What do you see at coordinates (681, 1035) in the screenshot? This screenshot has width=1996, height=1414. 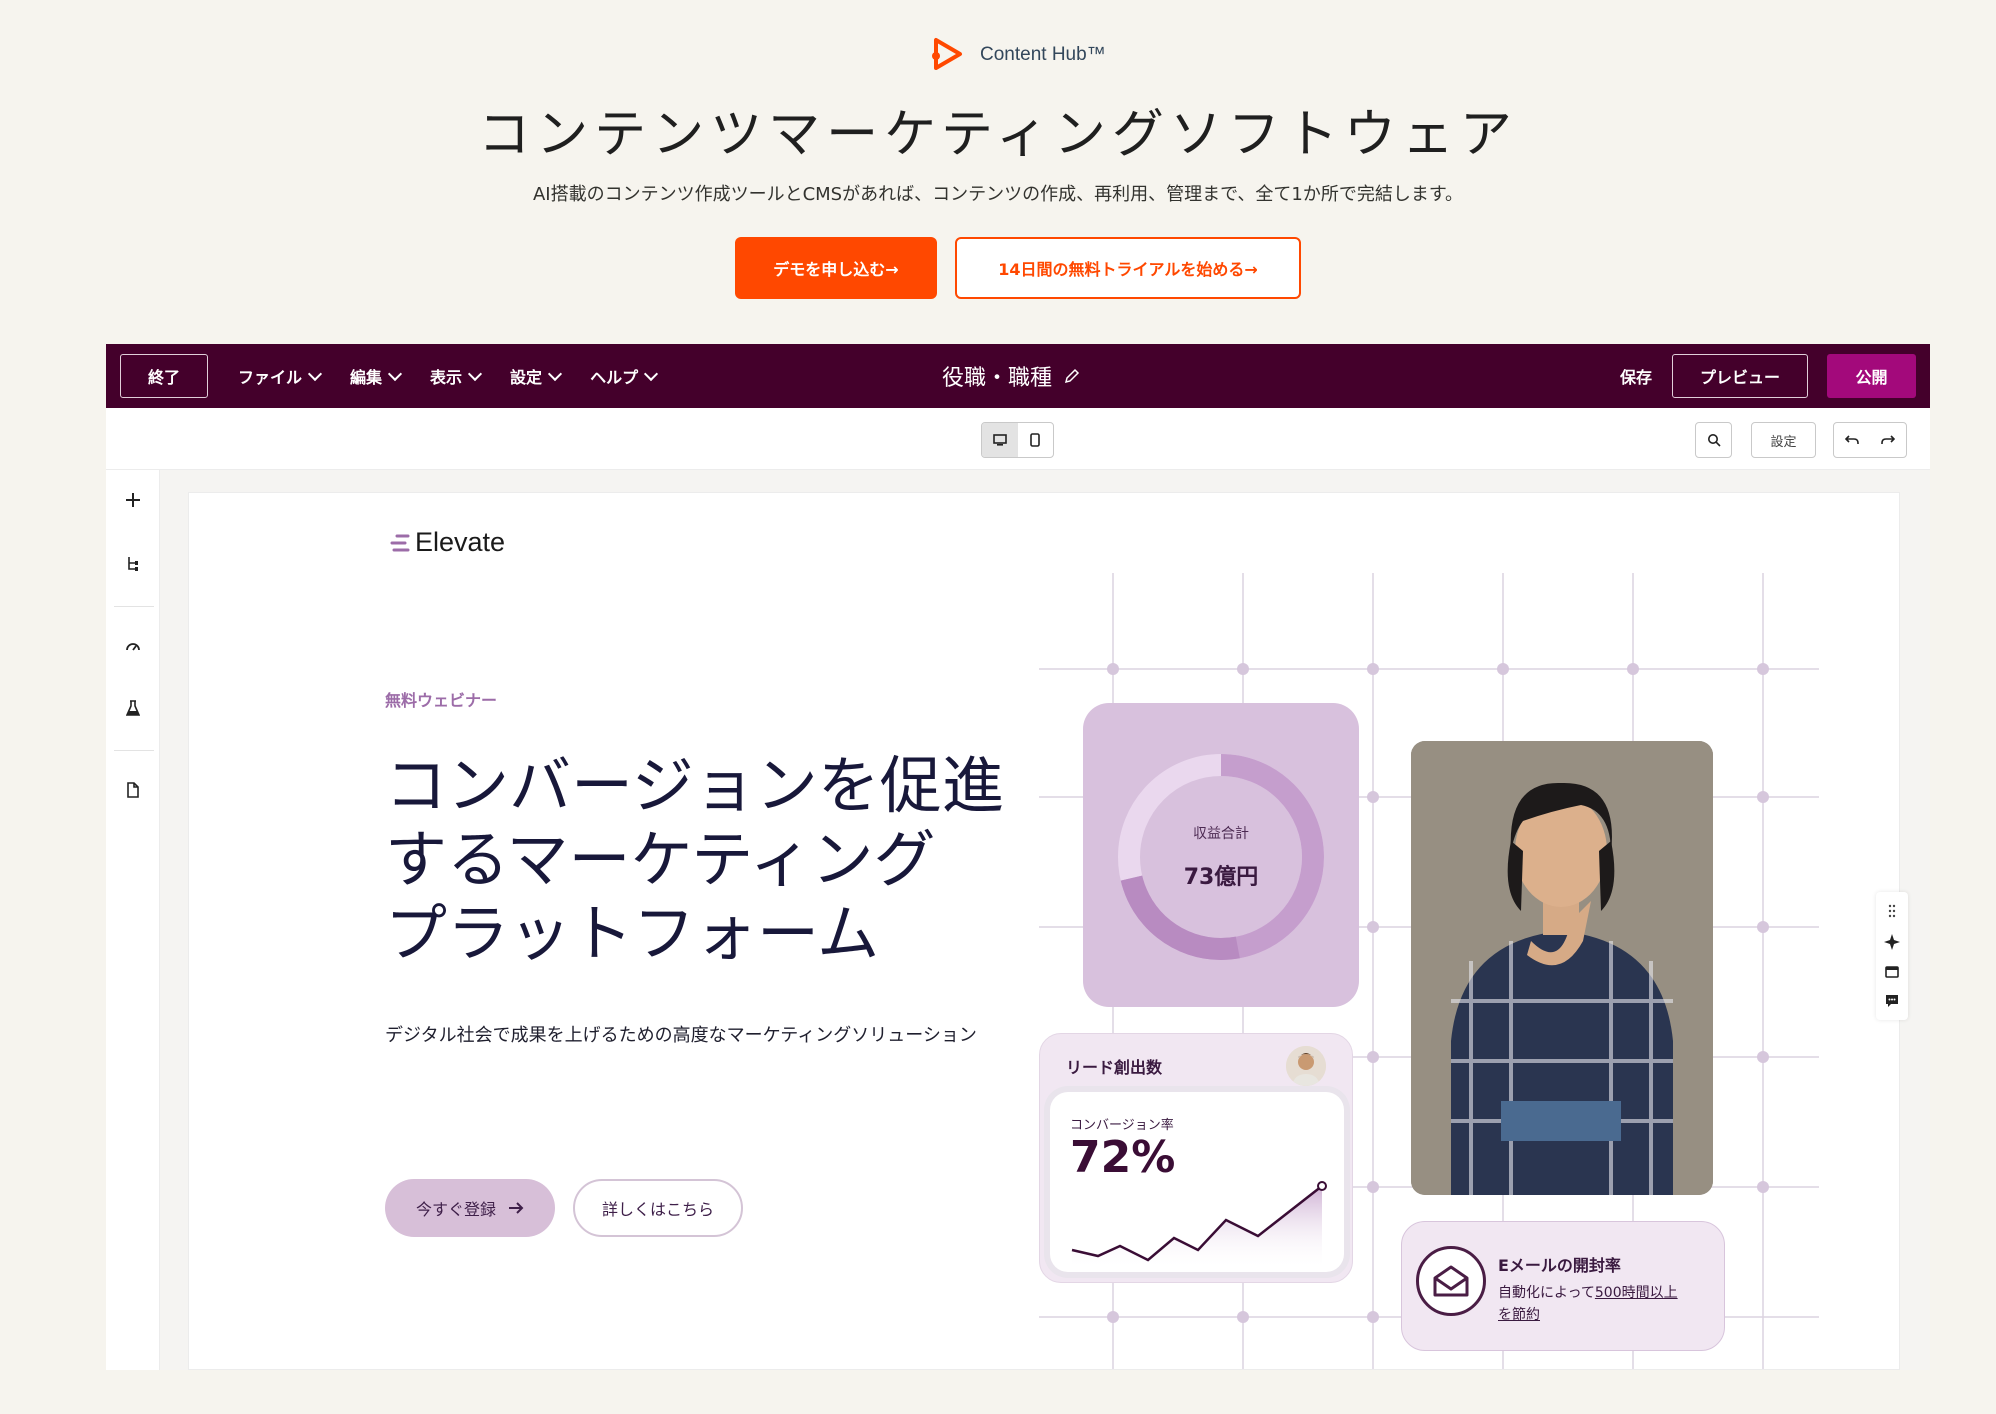 I see `hero-description: デジタル社会で成果を上げるための高度なマーケティングソリューション` at bounding box center [681, 1035].